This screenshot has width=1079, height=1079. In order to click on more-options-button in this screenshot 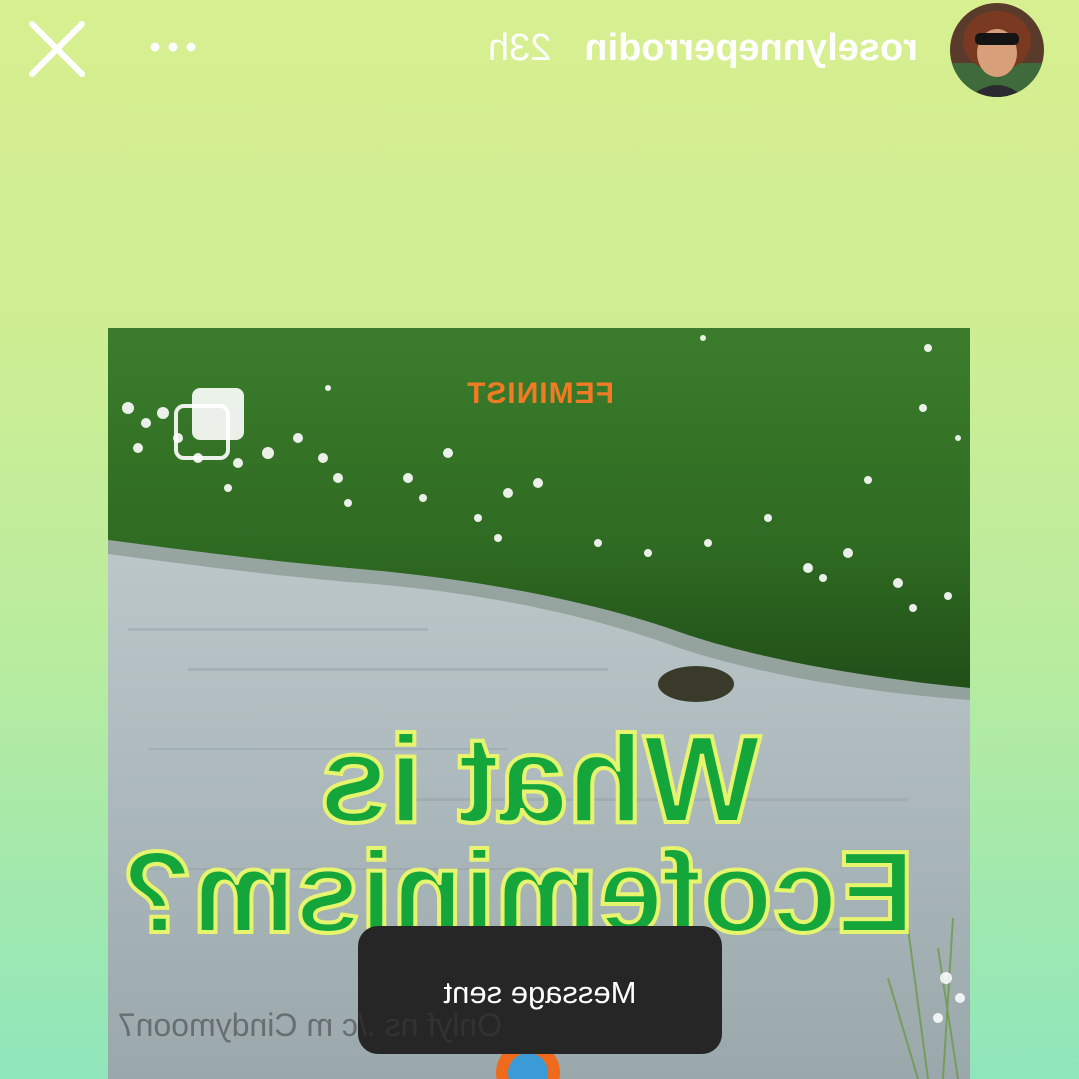, I will do `click(173, 47)`.